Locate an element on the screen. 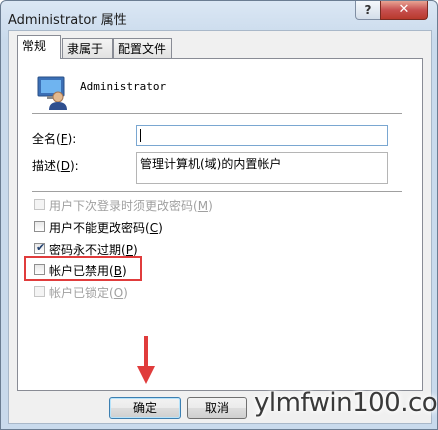  text-cursor is located at coordinates (140, 135).